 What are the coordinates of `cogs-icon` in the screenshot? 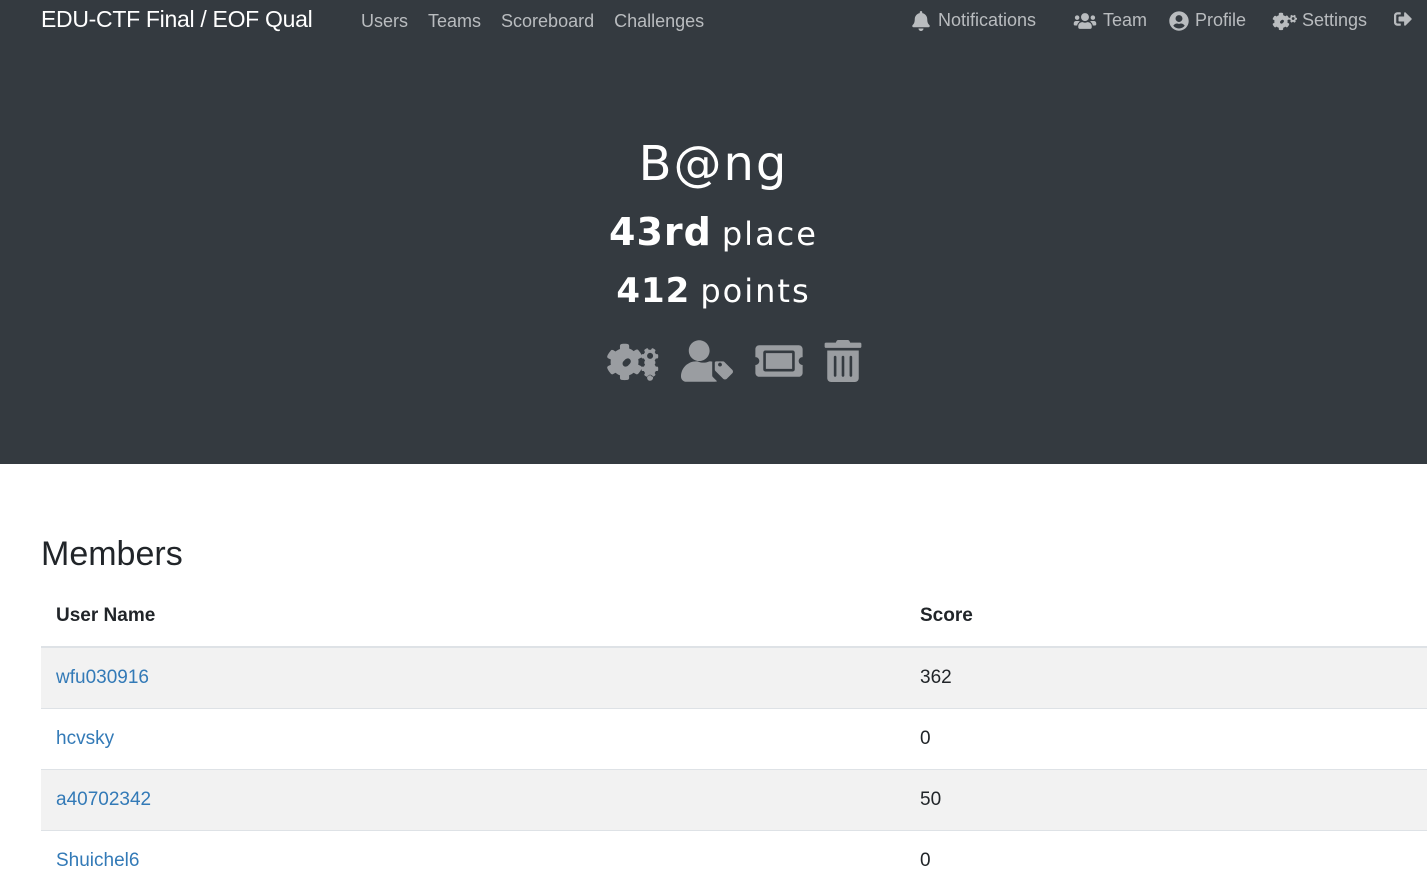 It's located at (1285, 21).